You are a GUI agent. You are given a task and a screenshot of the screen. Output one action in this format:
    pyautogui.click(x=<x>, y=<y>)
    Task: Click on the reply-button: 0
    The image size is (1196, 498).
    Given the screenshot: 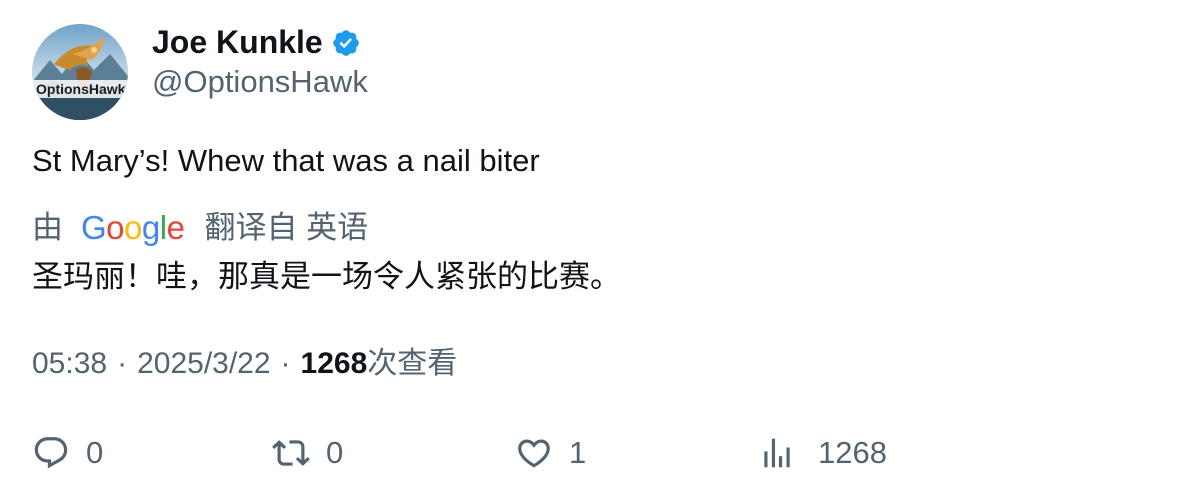 What is the action you would take?
    pyautogui.click(x=67, y=453)
    